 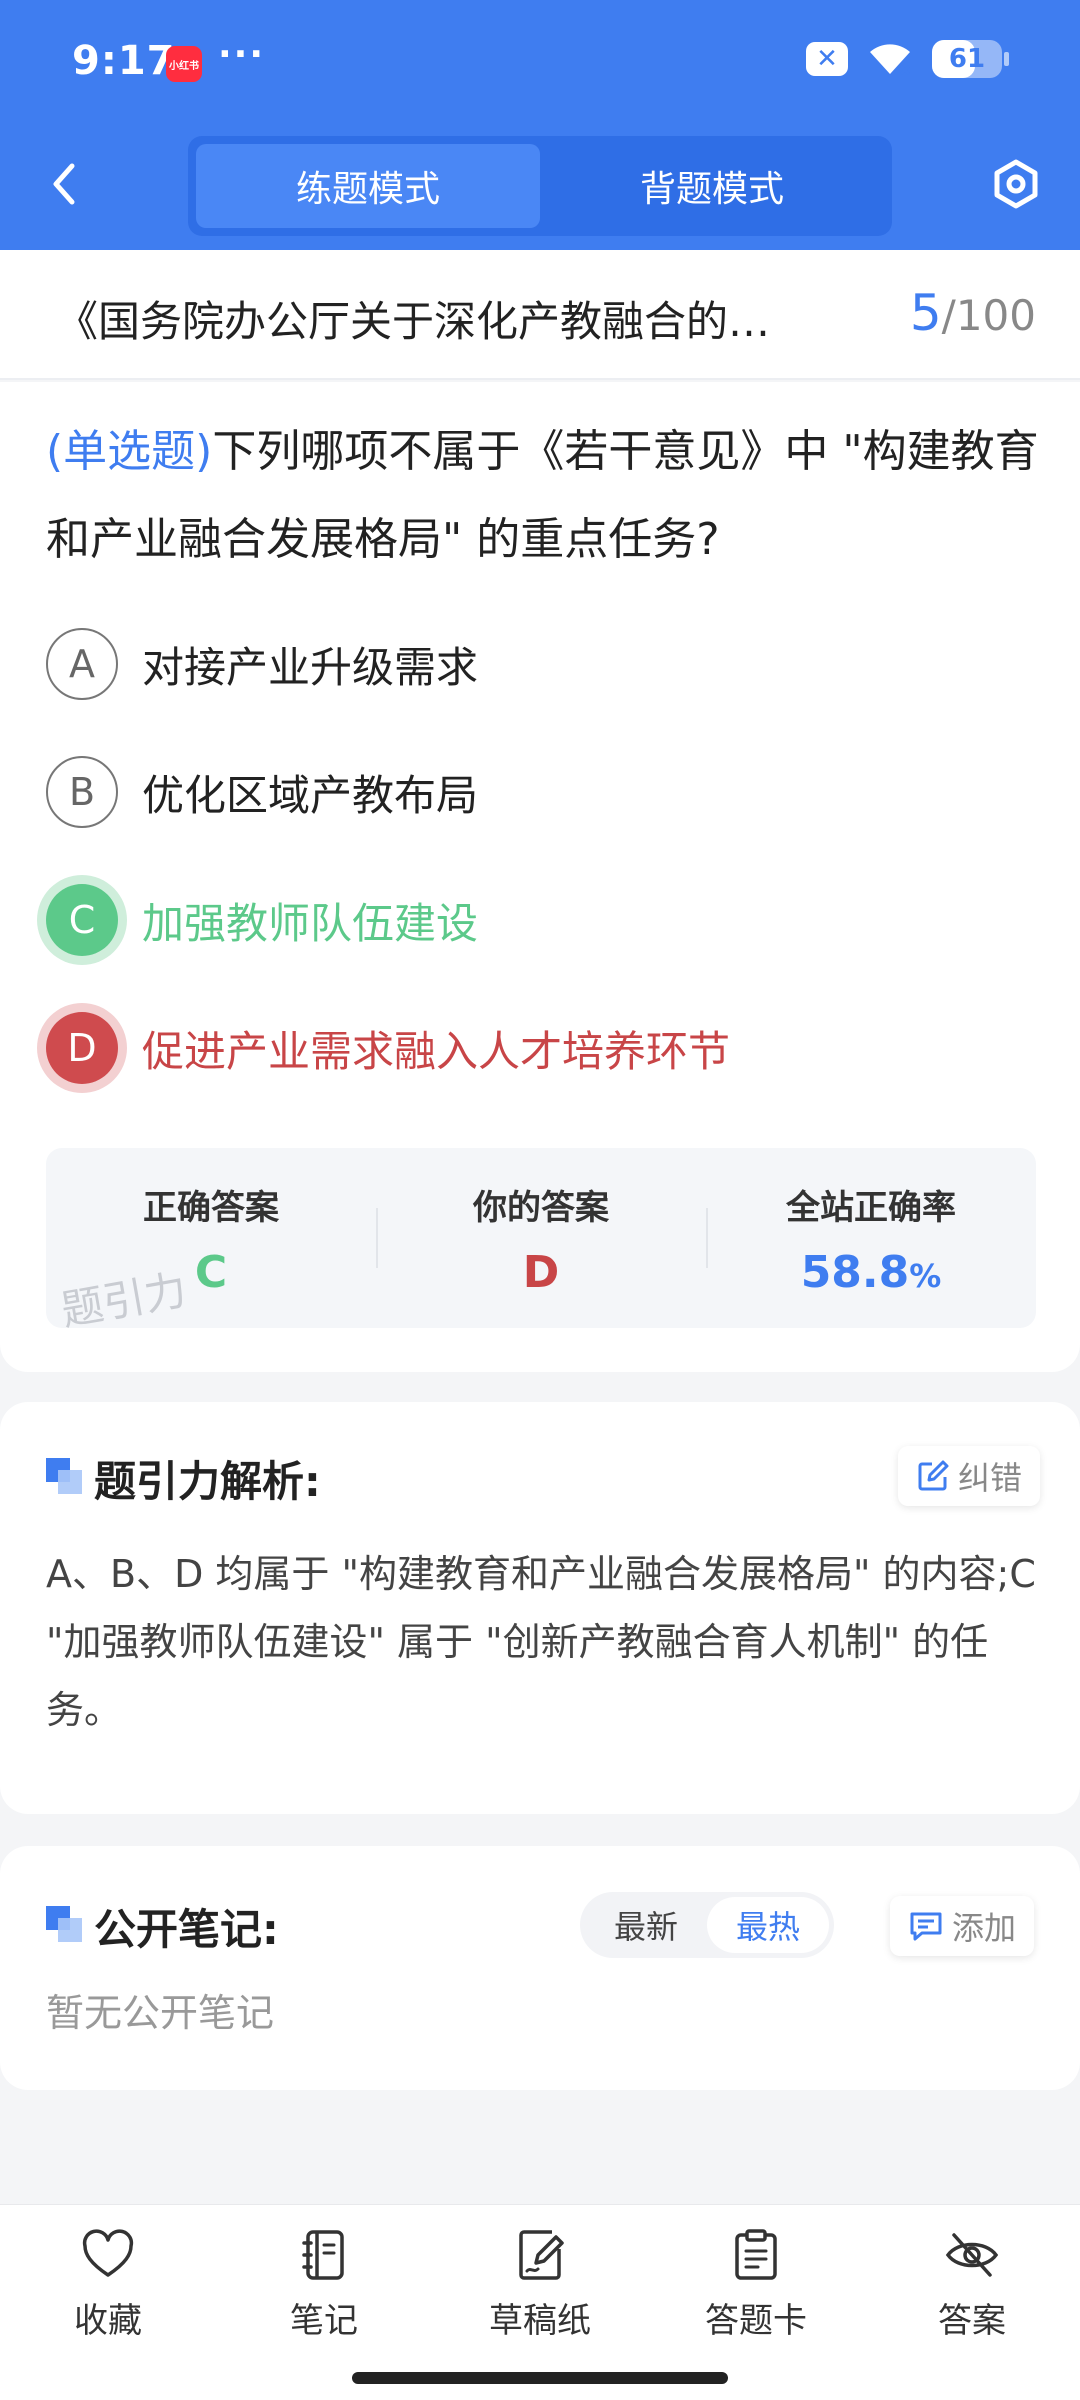 I want to click on option-text: 加强教师队伍建设, so click(x=310, y=923).